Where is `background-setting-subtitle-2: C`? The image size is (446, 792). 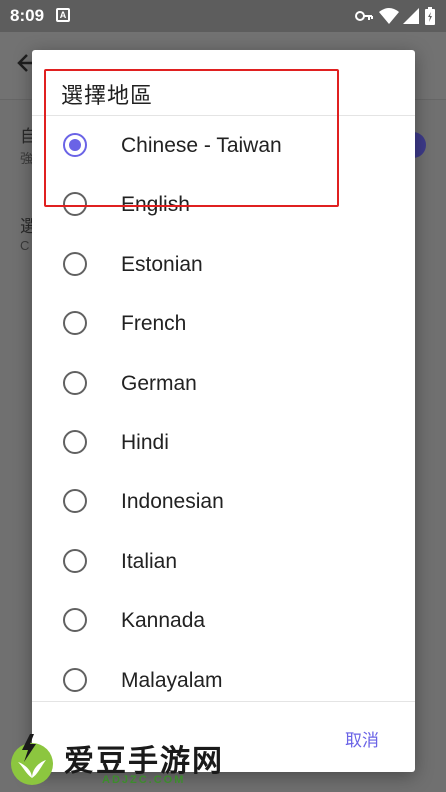 background-setting-subtitle-2: C is located at coordinates (25, 245).